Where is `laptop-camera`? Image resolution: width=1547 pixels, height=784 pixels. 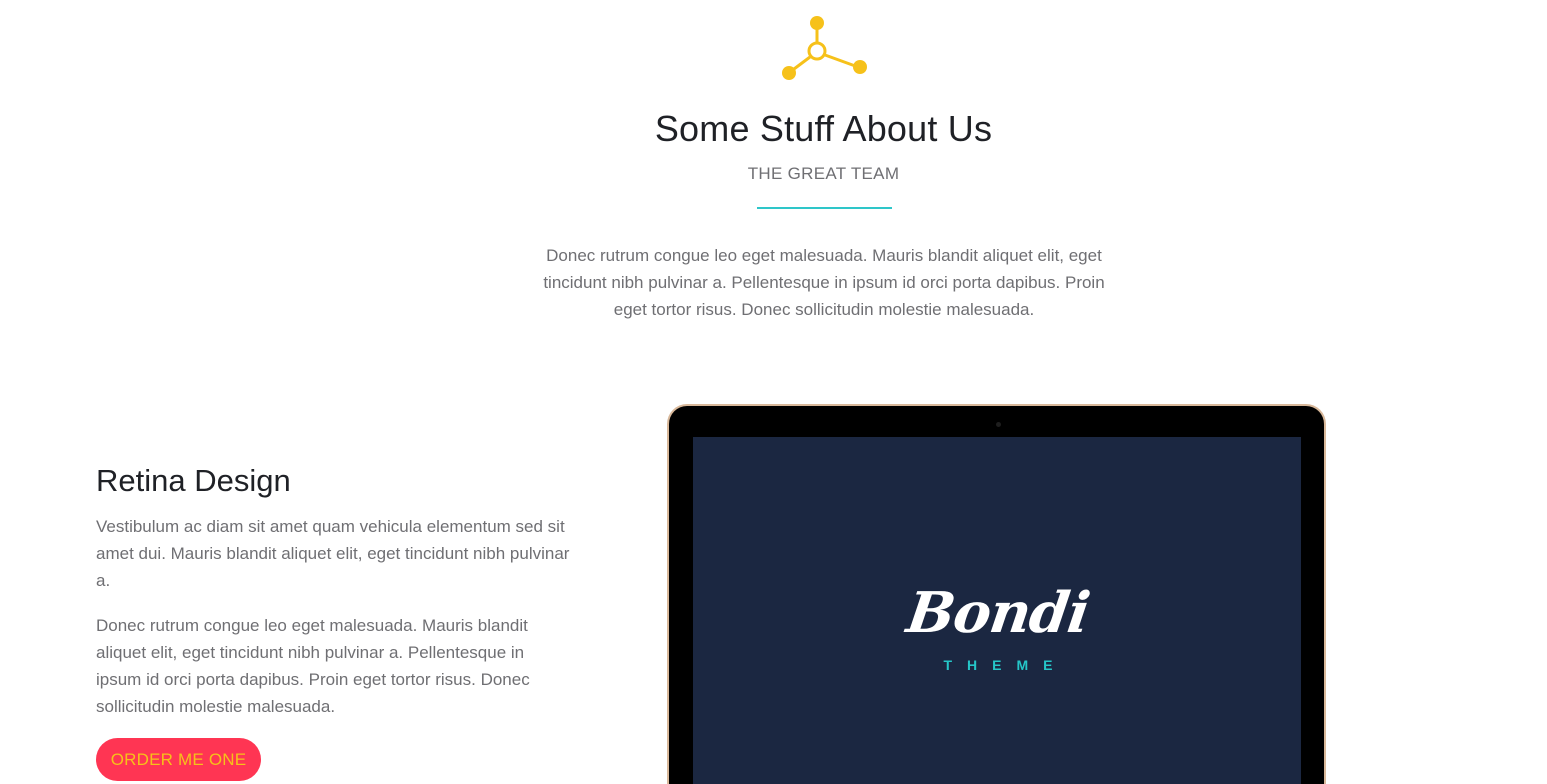
laptop-camera is located at coordinates (998, 424).